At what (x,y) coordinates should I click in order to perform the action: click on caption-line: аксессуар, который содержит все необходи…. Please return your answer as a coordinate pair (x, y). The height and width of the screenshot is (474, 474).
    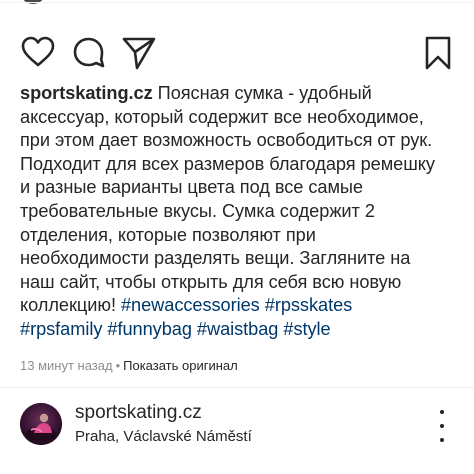
    Looking at the image, I should click on (222, 116).